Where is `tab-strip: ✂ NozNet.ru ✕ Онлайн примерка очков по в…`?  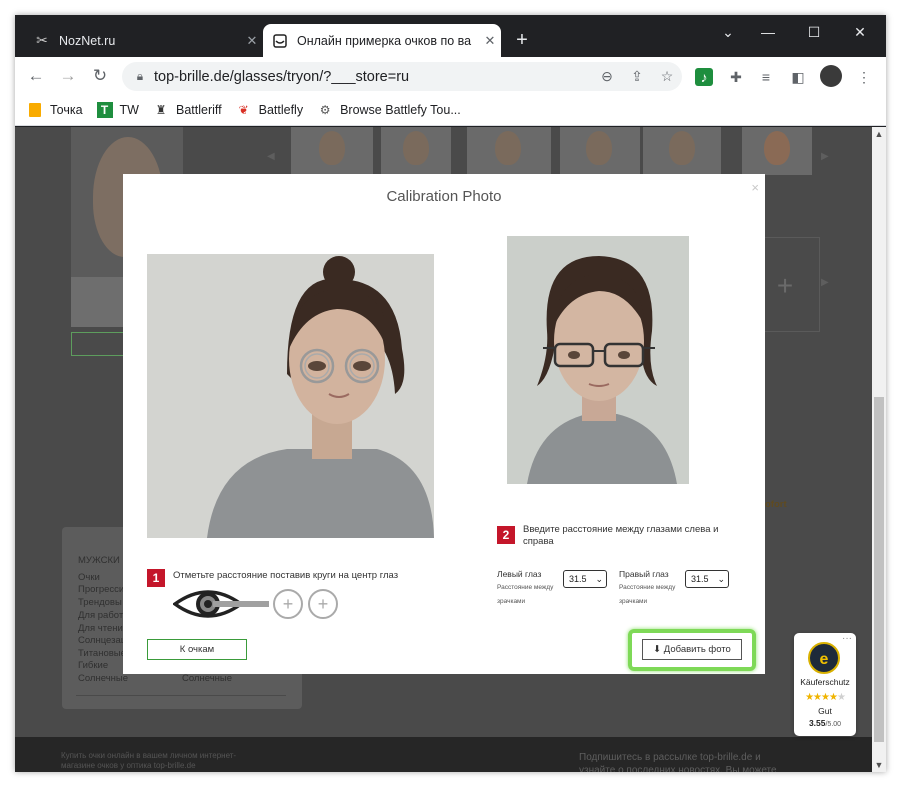
tab-strip: ✂ NozNet.ru ✕ Онлайн примерка очков по в… is located at coordinates (450, 36).